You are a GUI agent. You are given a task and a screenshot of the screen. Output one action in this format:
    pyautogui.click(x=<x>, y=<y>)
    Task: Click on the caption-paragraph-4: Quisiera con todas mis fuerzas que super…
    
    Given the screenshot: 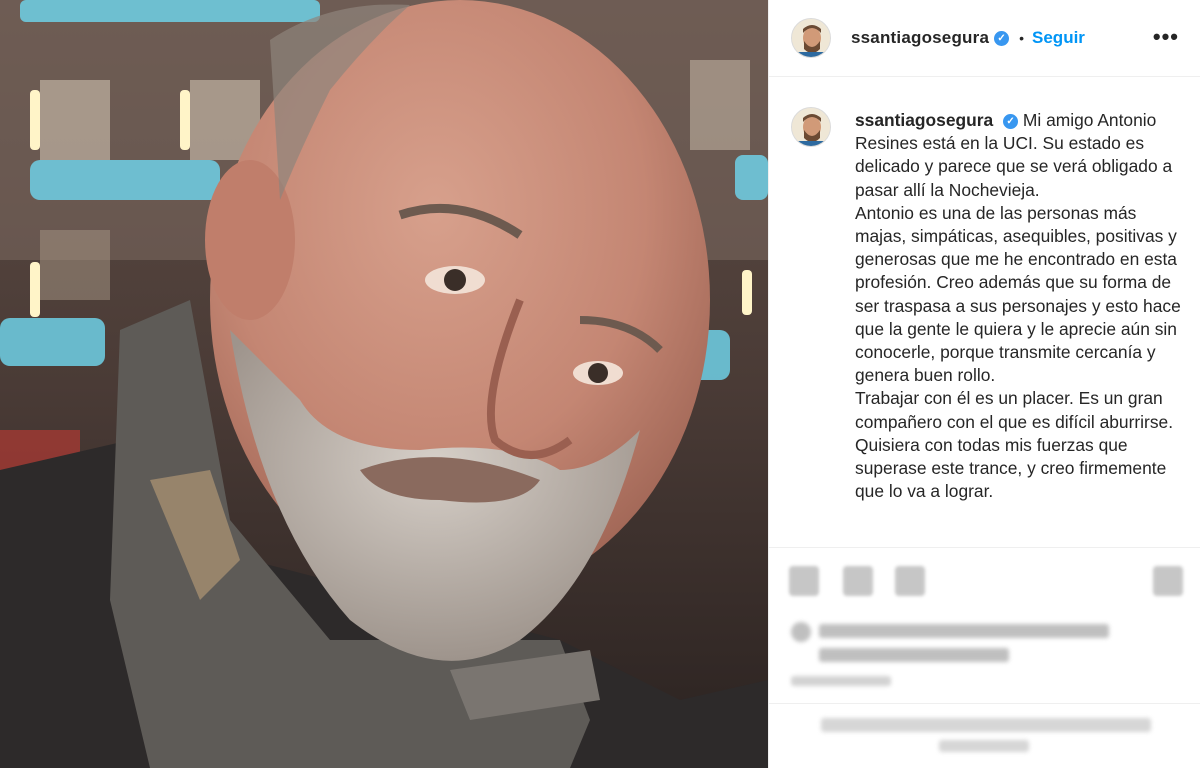 What is the action you would take?
    pyautogui.click(x=1011, y=468)
    